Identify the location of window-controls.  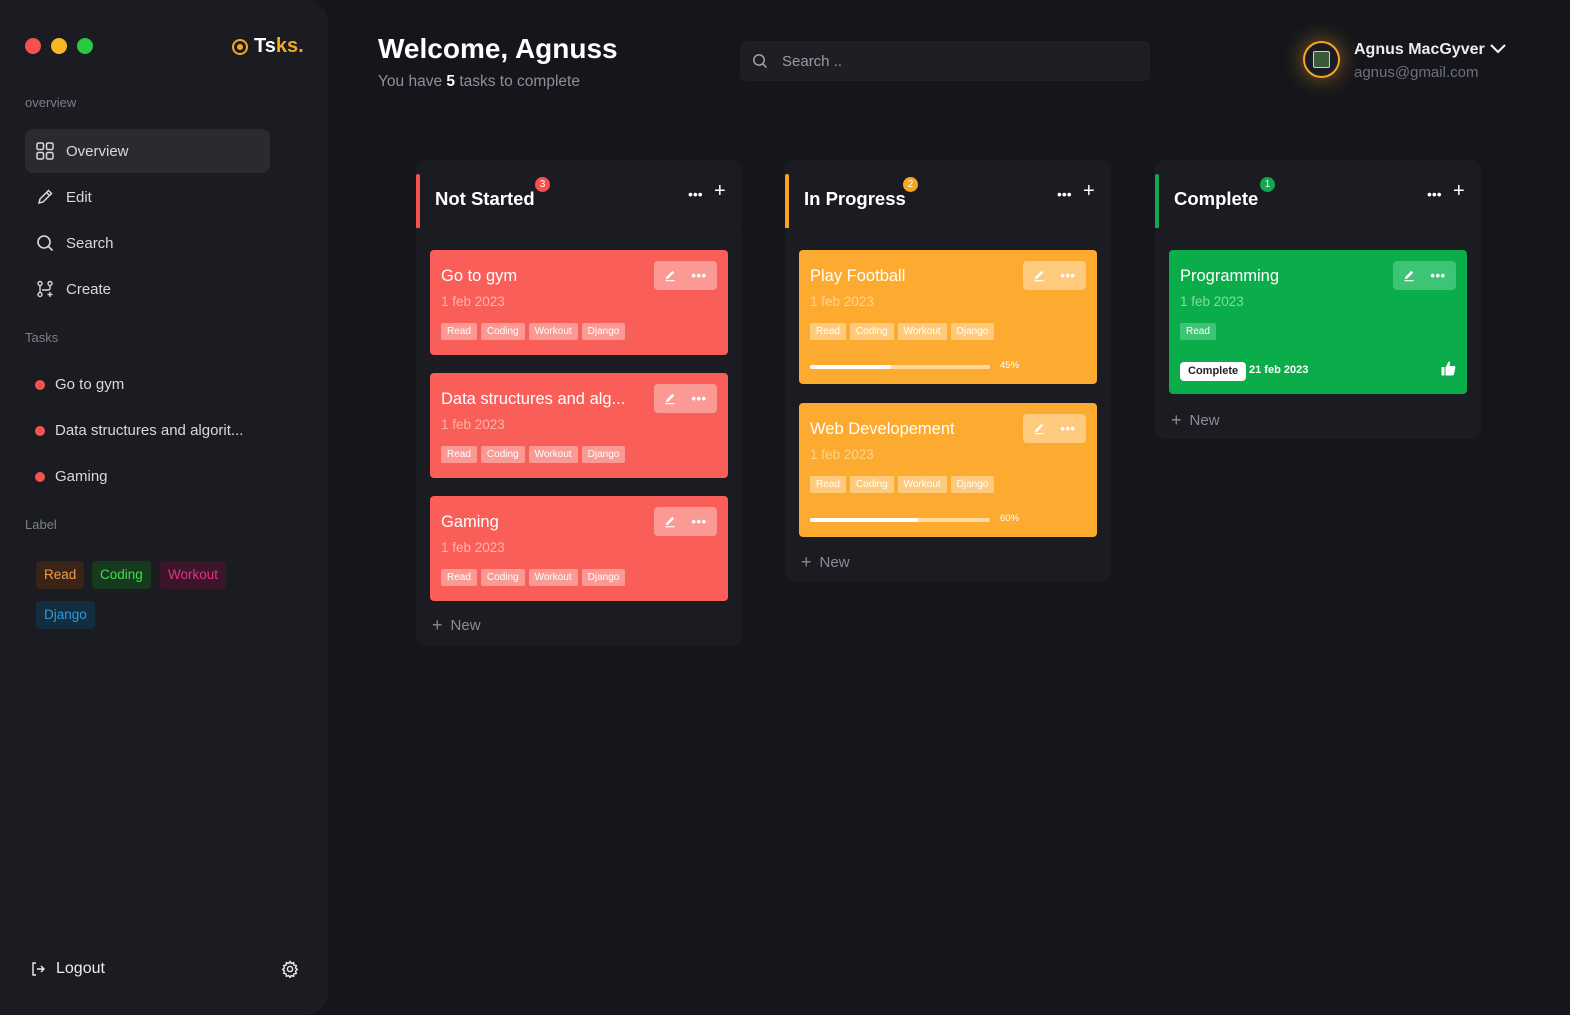
(59, 46).